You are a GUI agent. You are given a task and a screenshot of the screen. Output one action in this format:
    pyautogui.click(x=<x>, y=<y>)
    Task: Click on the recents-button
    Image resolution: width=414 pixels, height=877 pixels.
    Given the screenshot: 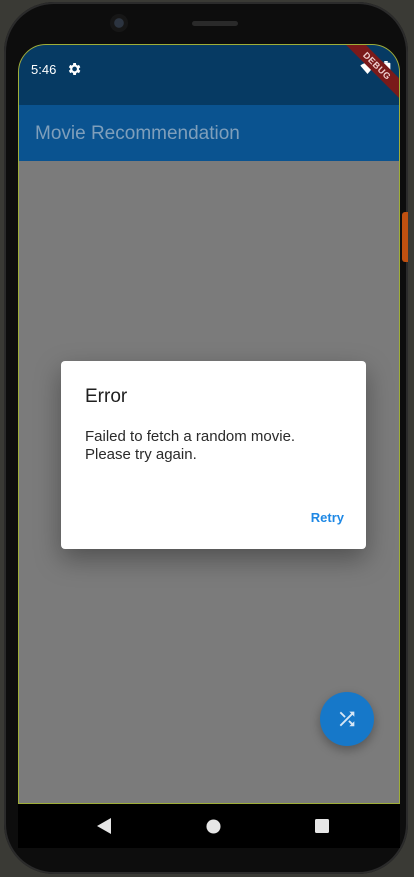 What is the action you would take?
    pyautogui.click(x=322, y=826)
    